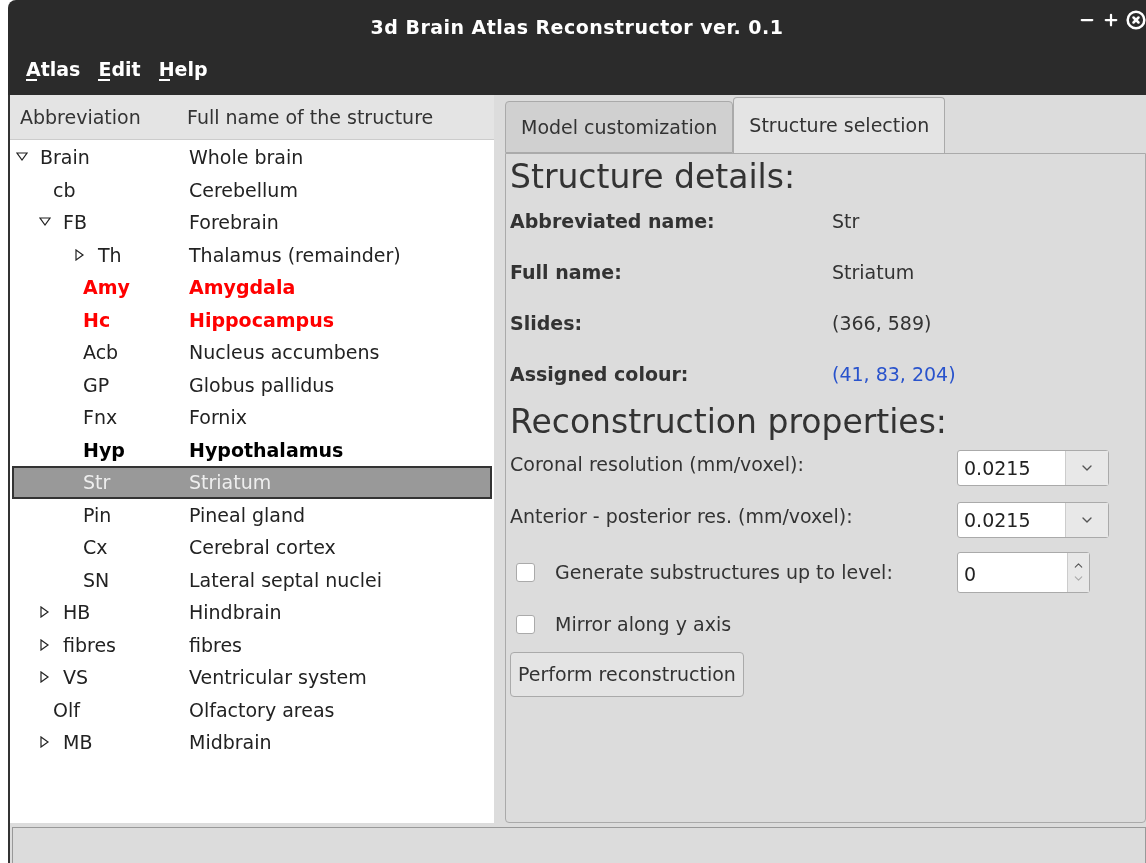 Image resolution: width=1146 pixels, height=863 pixels. What do you see at coordinates (261, 320) in the screenshot?
I see `tree-full-name: Hippocampus` at bounding box center [261, 320].